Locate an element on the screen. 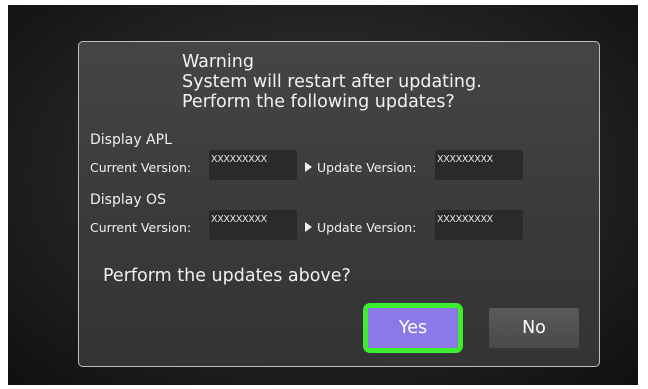  restart-notice: System will restart after updating. is located at coordinates (332, 82).